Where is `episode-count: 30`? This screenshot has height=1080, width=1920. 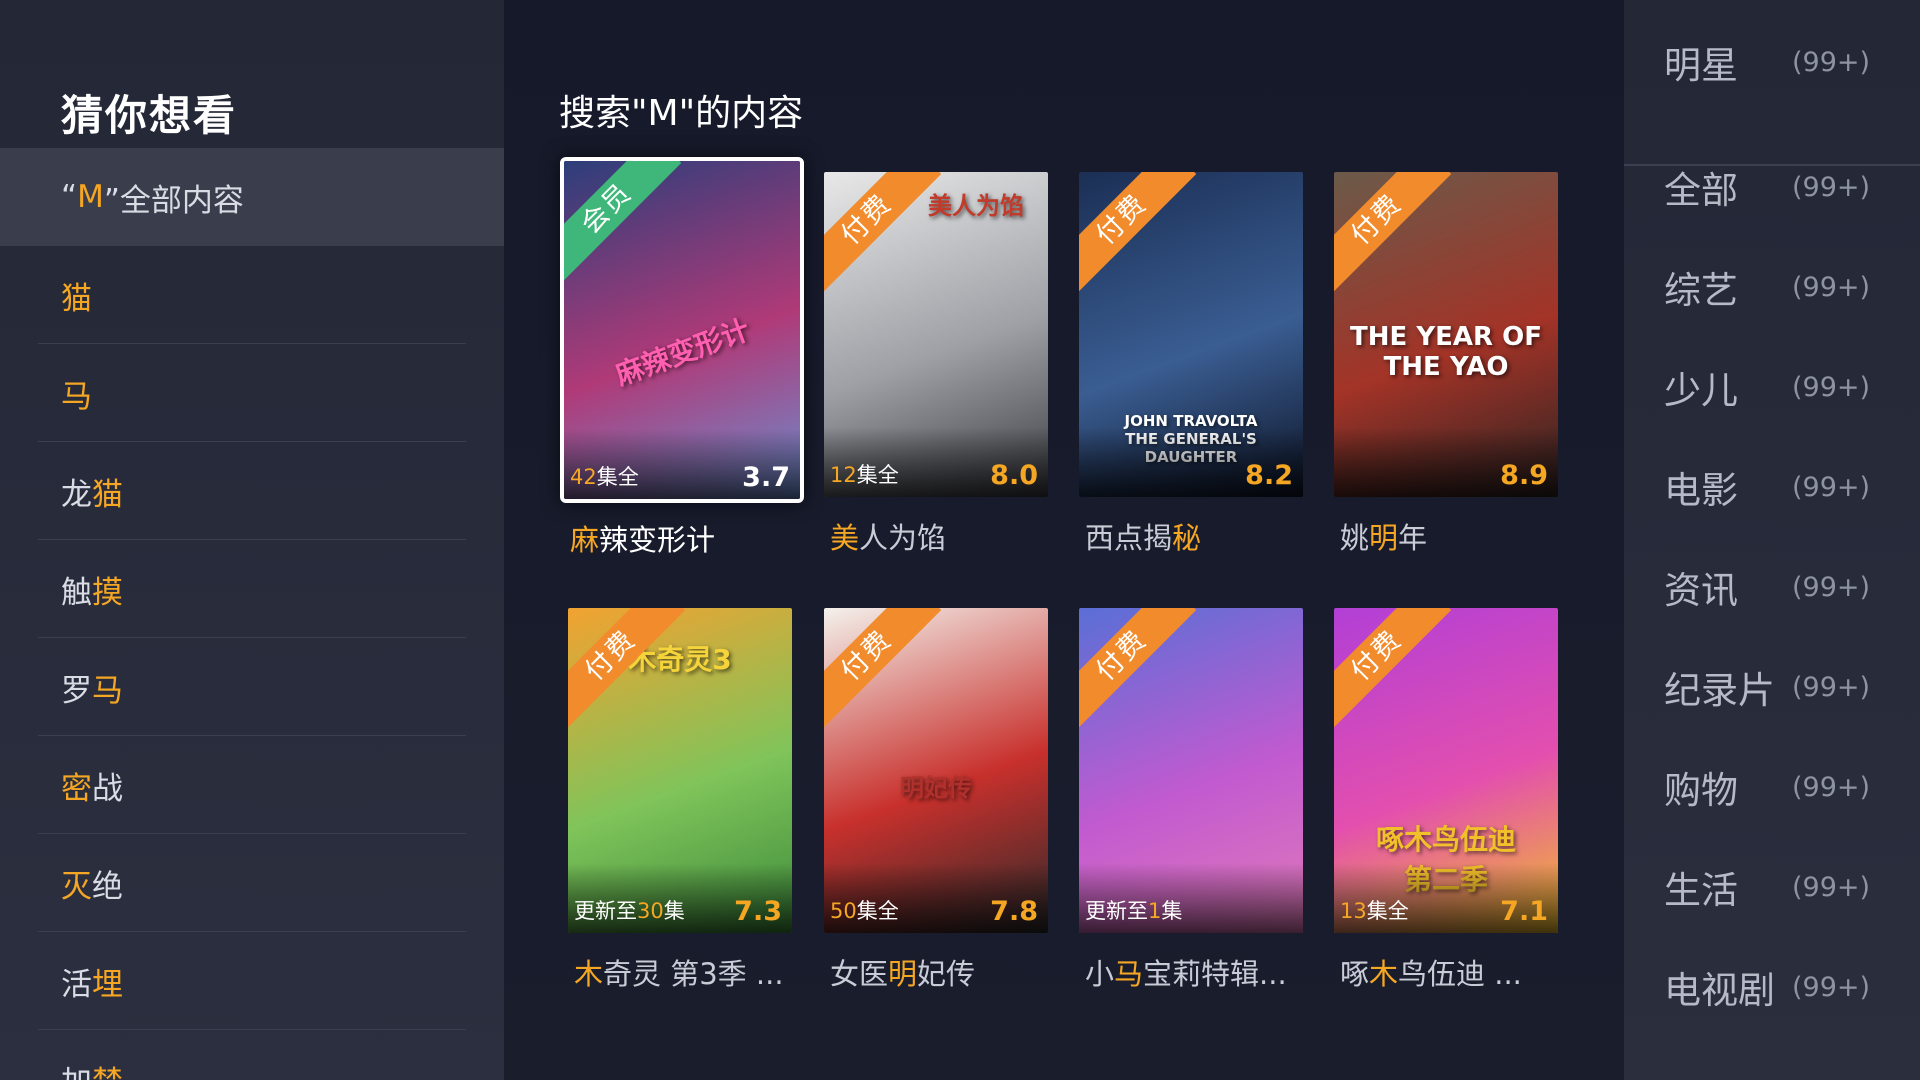
episode-count: 30 is located at coordinates (650, 911).